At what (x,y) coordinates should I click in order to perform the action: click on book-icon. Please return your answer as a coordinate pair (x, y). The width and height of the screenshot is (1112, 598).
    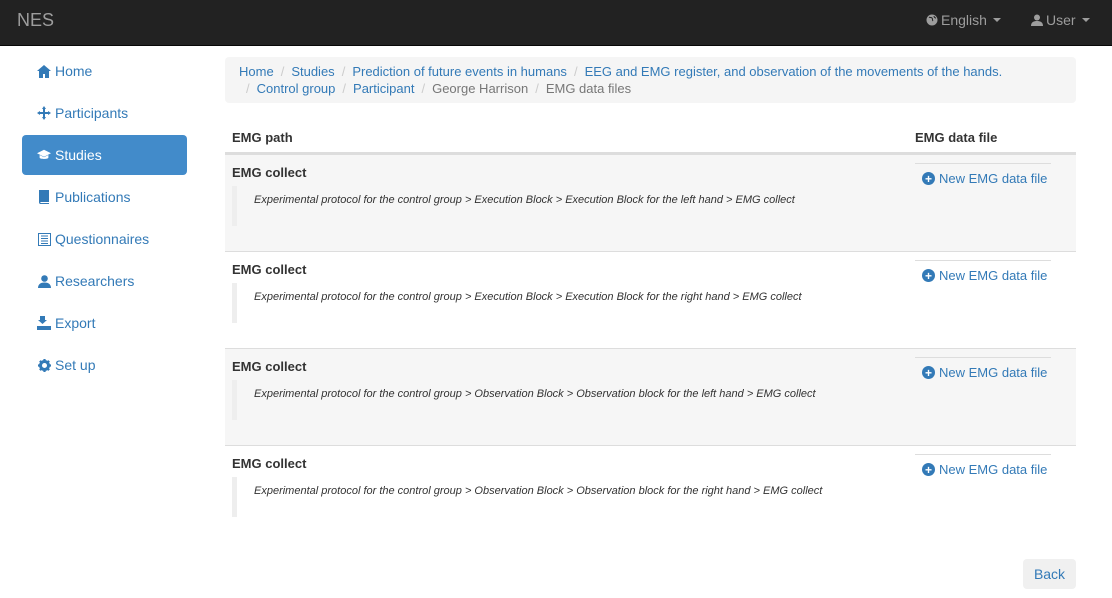
    Looking at the image, I should click on (44, 197).